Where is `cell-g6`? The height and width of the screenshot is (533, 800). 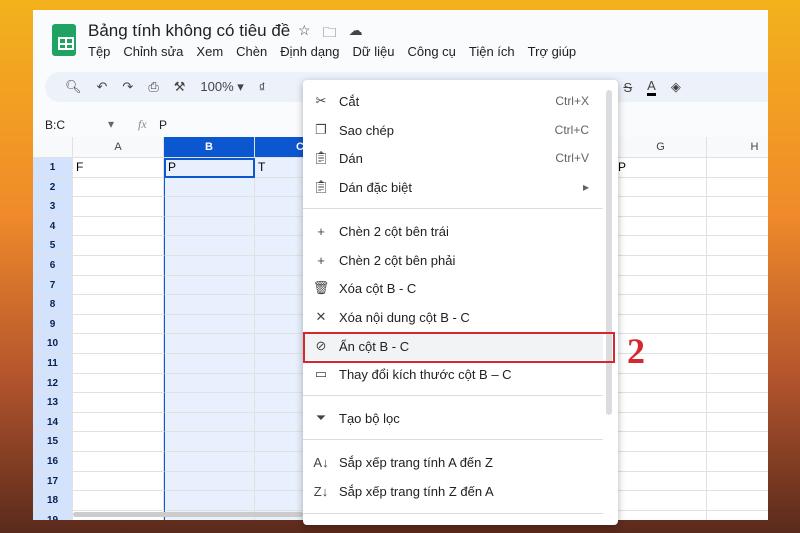 cell-g6 is located at coordinates (661, 266).